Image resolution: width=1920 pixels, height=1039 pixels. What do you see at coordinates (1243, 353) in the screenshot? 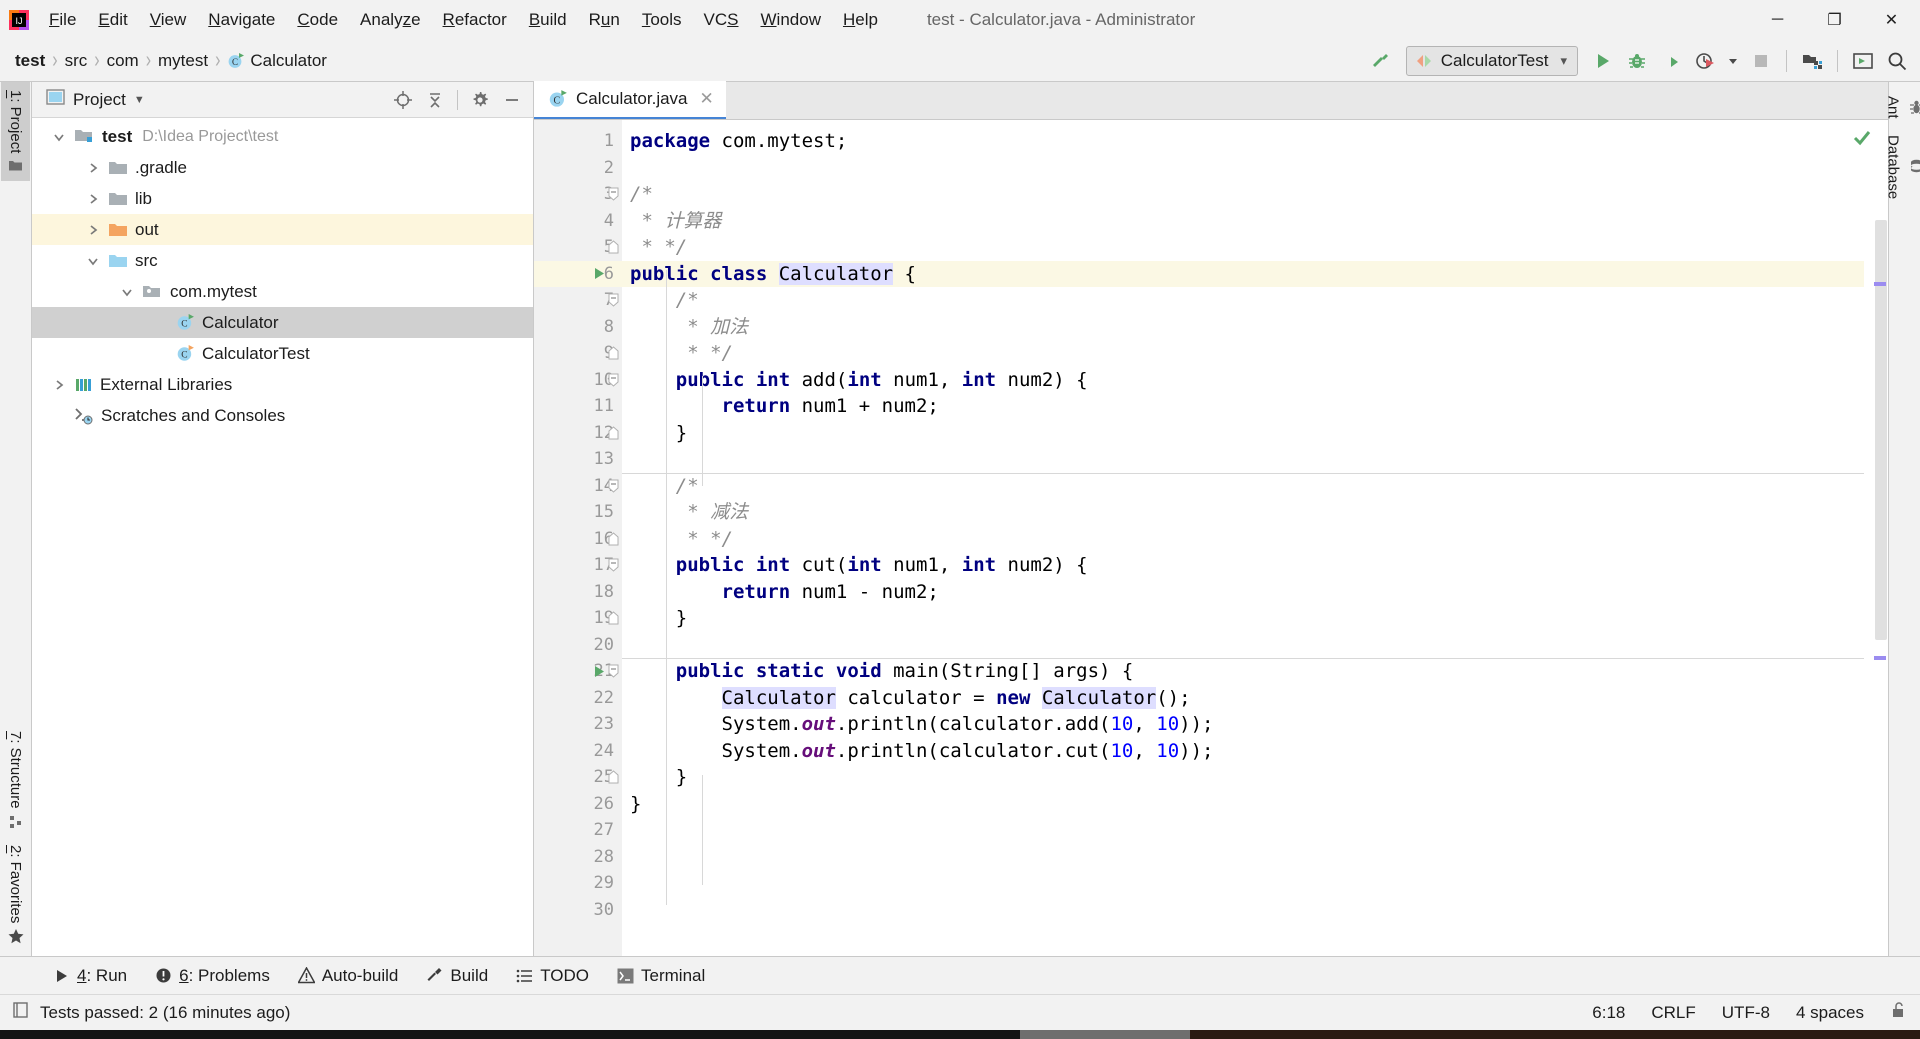
I see `code-line-9: * */` at bounding box center [1243, 353].